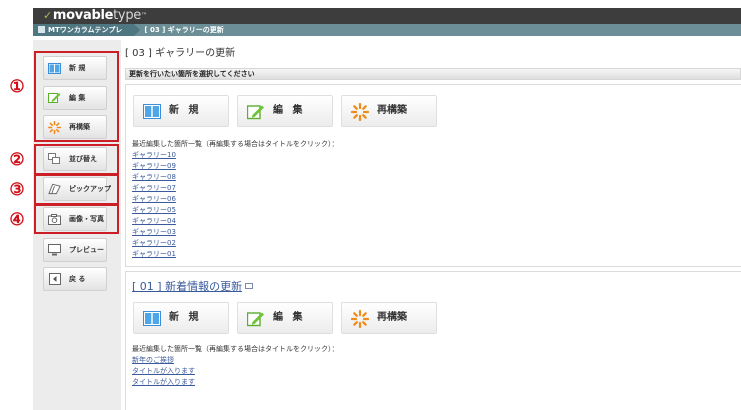  Describe the element at coordinates (387, 16) in the screenshot. I see `app-header: ✓movabletype™` at that location.